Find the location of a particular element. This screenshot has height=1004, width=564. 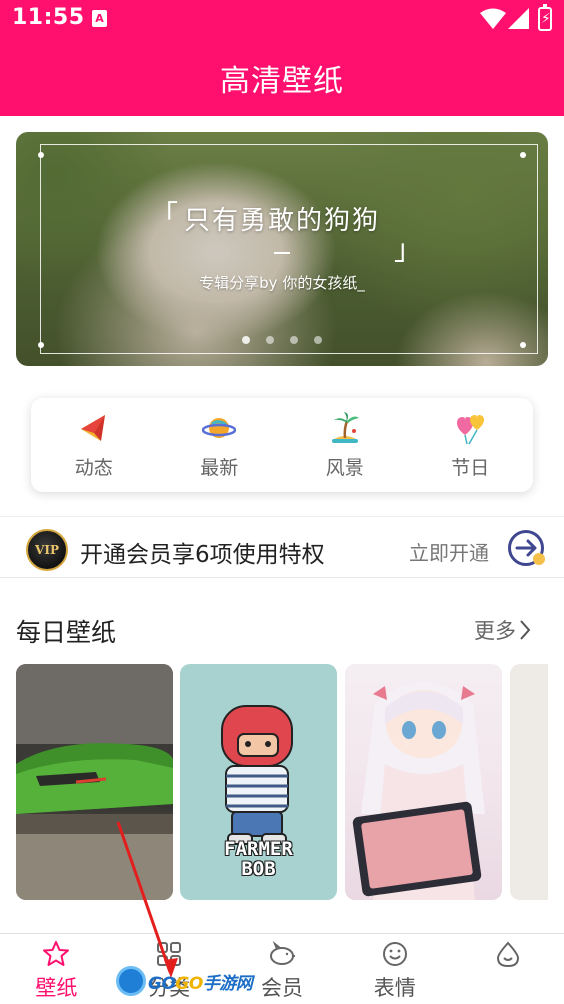

vip-banner: VIP 开通会员享6项使用特权 立即开通 is located at coordinates (282, 547).